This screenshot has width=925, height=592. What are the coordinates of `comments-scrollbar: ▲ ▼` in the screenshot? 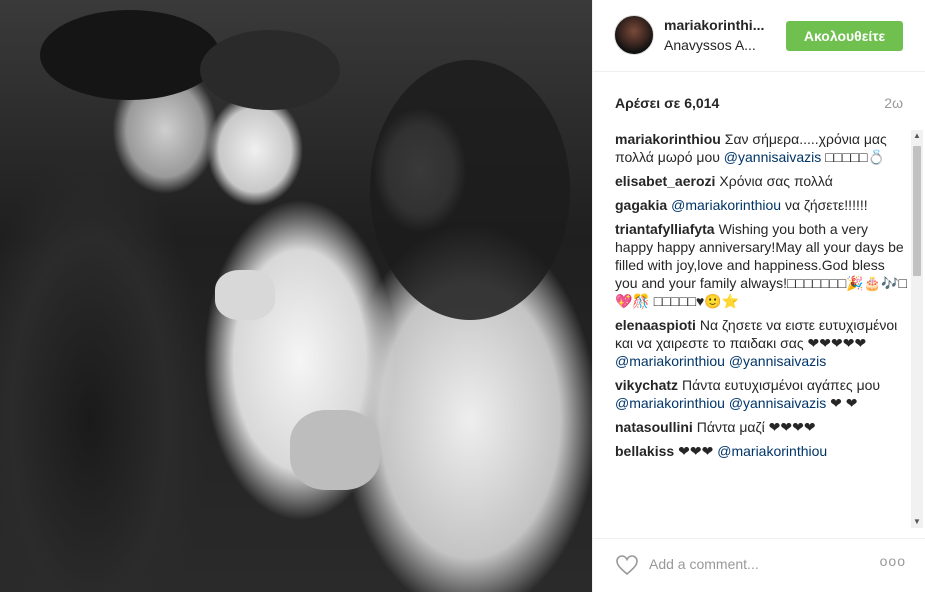 It's located at (917, 329).